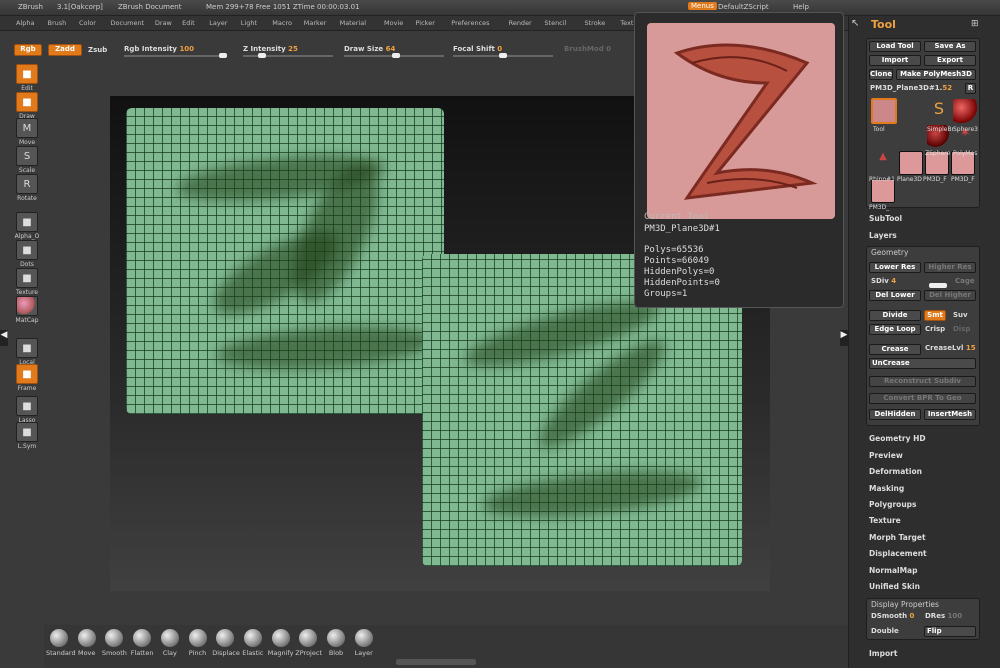 This screenshot has width=1000, height=668. Describe the element at coordinates (25, 23) in the screenshot. I see `menu-alpha: Alpha` at that location.